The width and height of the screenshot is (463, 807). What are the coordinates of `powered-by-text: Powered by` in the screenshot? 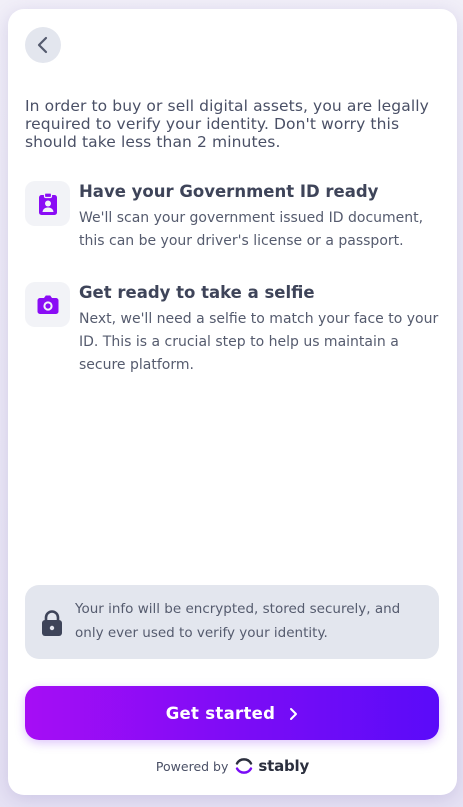 It's located at (192, 766).